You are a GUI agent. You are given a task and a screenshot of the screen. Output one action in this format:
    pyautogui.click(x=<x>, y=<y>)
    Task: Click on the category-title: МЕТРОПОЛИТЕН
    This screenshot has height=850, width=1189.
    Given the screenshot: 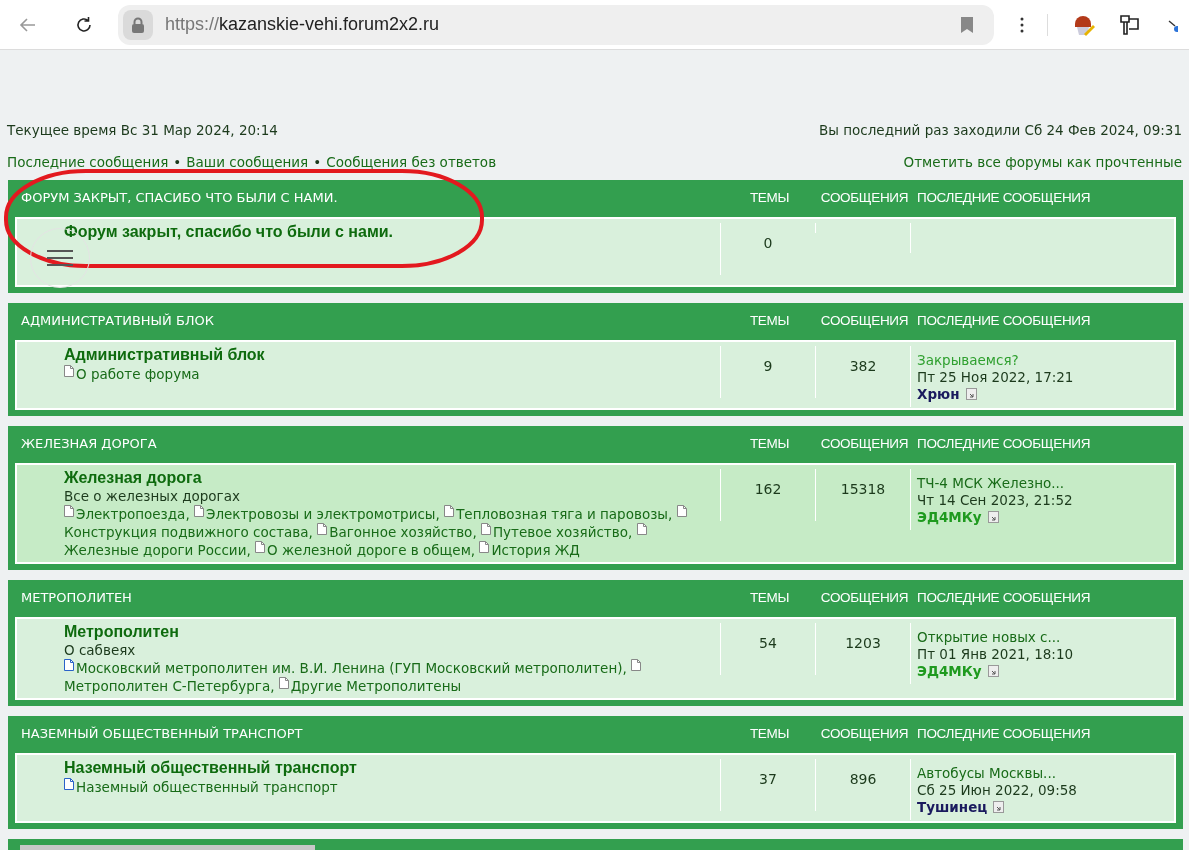 What is the action you would take?
    pyautogui.click(x=76, y=598)
    